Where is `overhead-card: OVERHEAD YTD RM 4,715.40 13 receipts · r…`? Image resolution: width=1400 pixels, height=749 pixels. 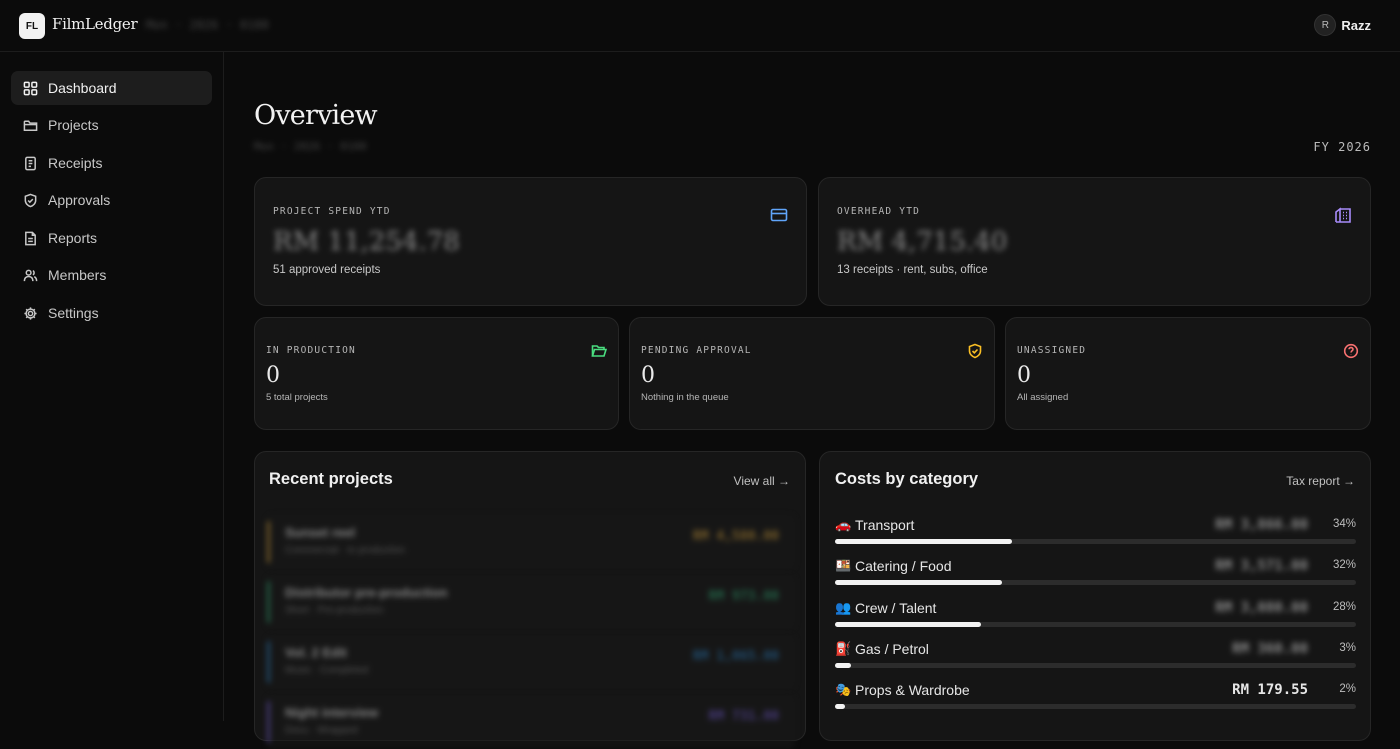 overhead-card: OVERHEAD YTD RM 4,715.40 13 receipts · r… is located at coordinates (1094, 241).